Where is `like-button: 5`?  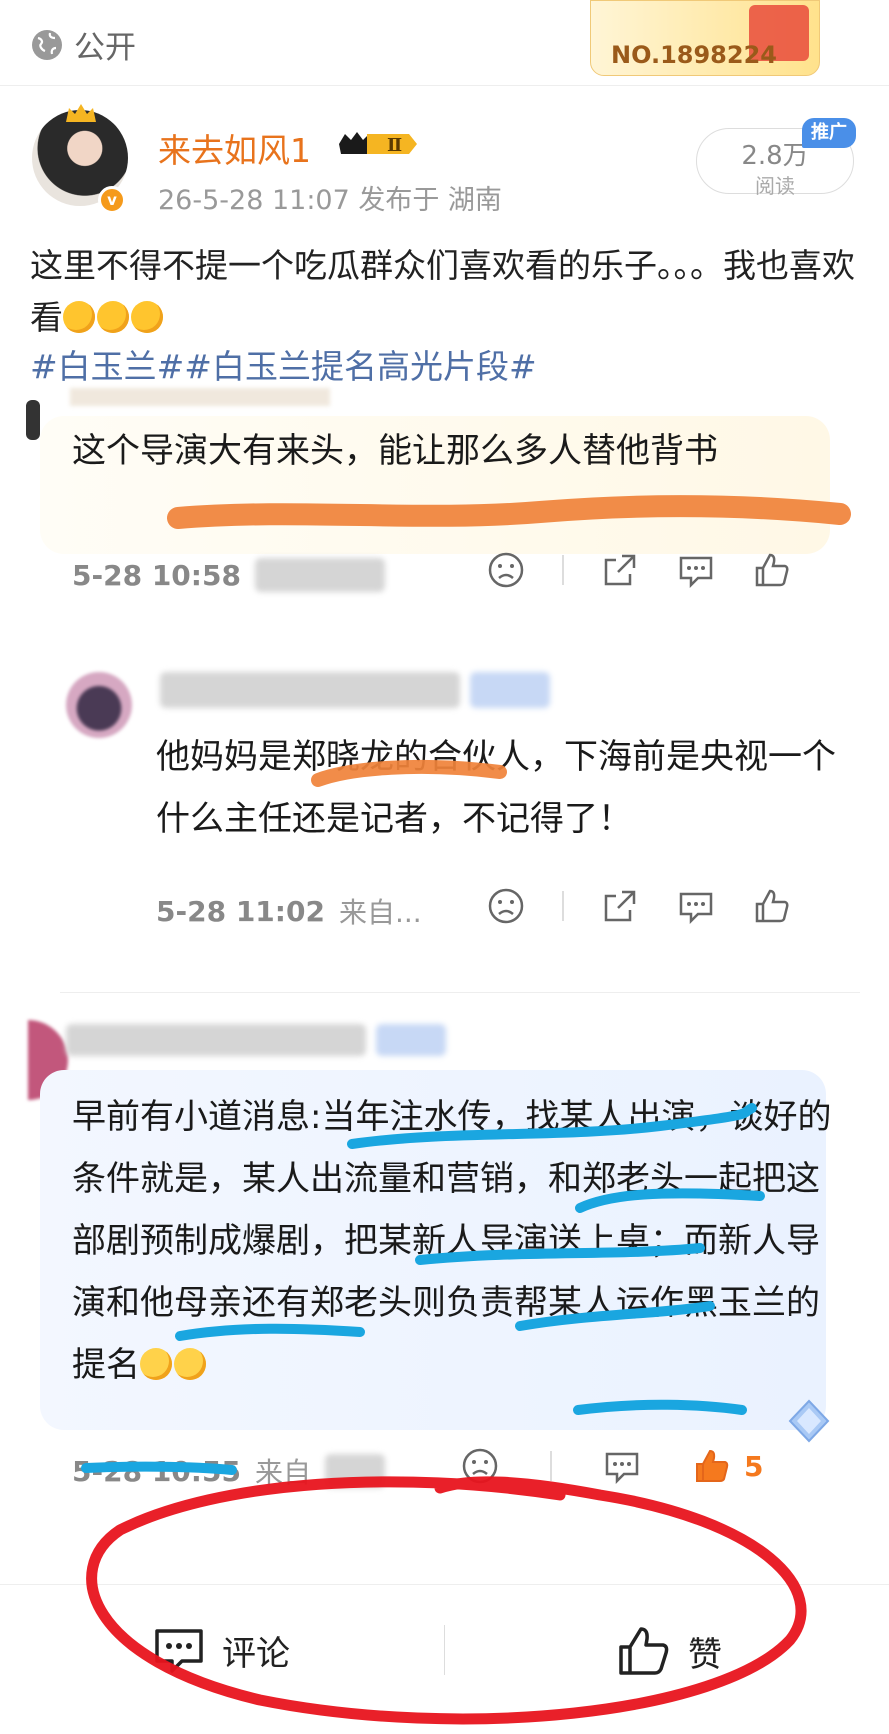
like-button: 5 is located at coordinates (727, 1466).